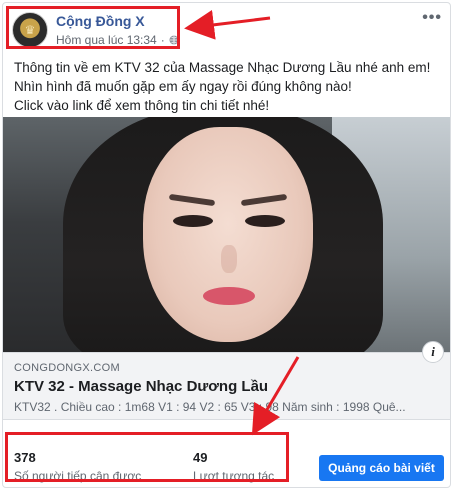 This screenshot has height=490, width=453. I want to click on boost-post-button: Quảng cáo bài viết, so click(381, 468).